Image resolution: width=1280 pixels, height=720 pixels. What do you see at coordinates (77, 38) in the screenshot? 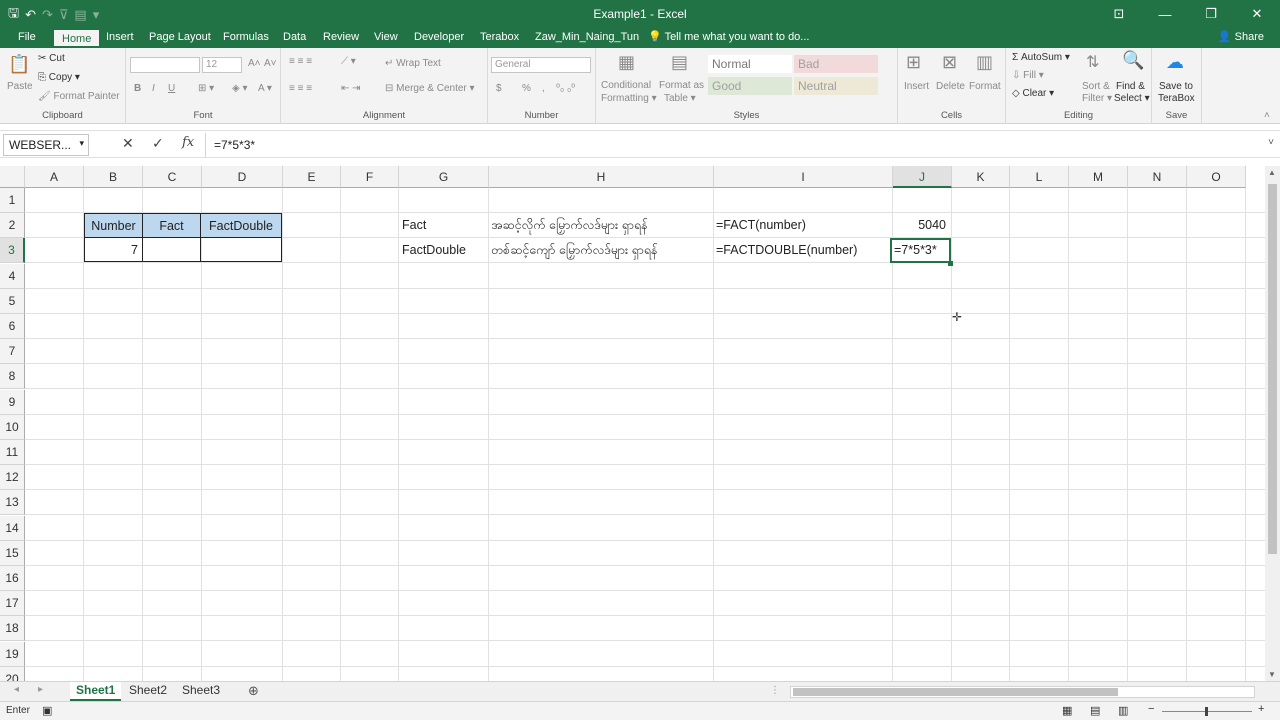
I see `tab-home: Home` at bounding box center [77, 38].